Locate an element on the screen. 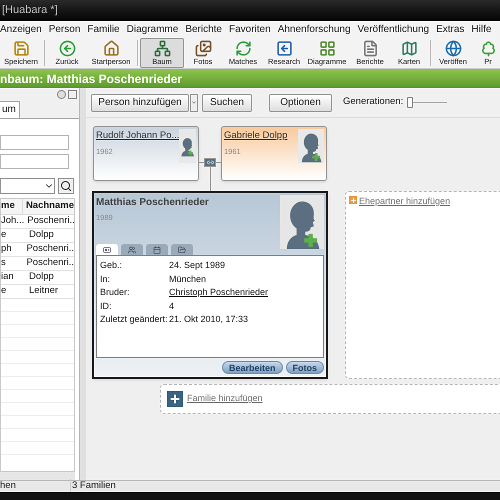 Image resolution: width=500 pixels, height=500 pixels. menu-item: Veröffentlichung is located at coordinates (394, 29).